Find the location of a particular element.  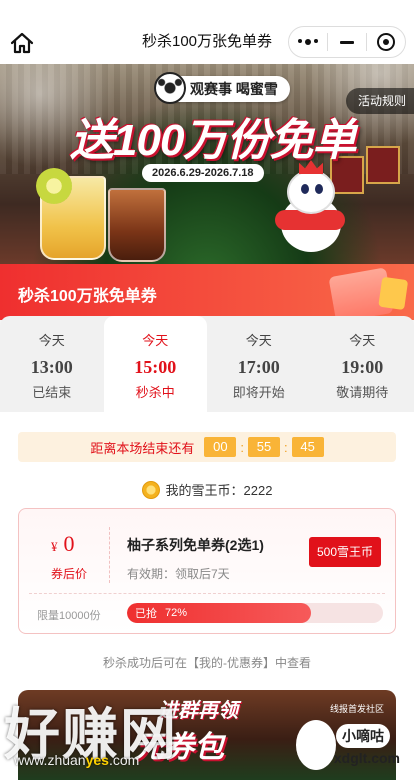

minimize-icon is located at coordinates (347, 42).